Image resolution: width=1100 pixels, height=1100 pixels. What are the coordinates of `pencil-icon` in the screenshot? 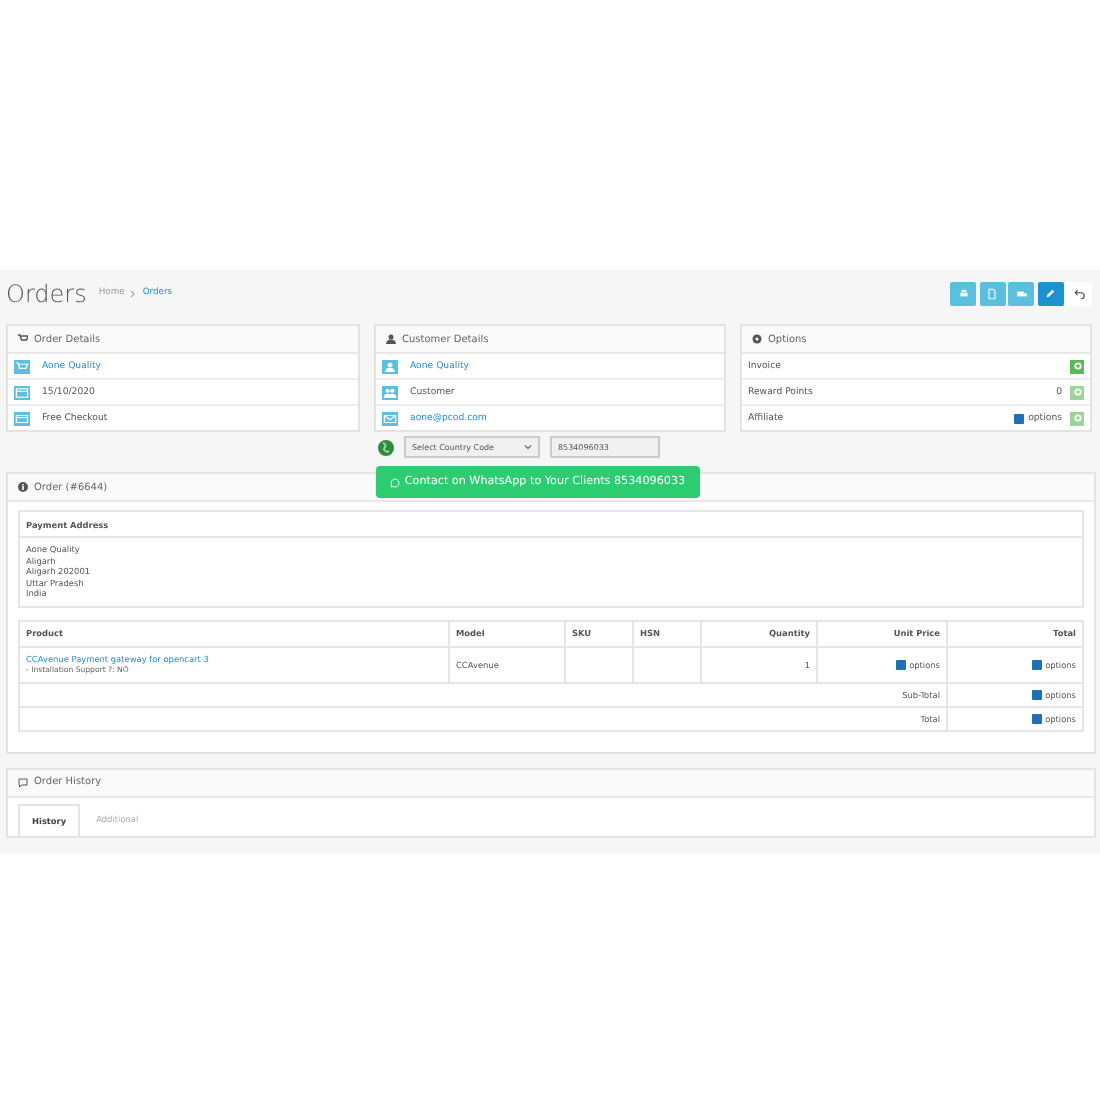 It's located at (1050, 293).